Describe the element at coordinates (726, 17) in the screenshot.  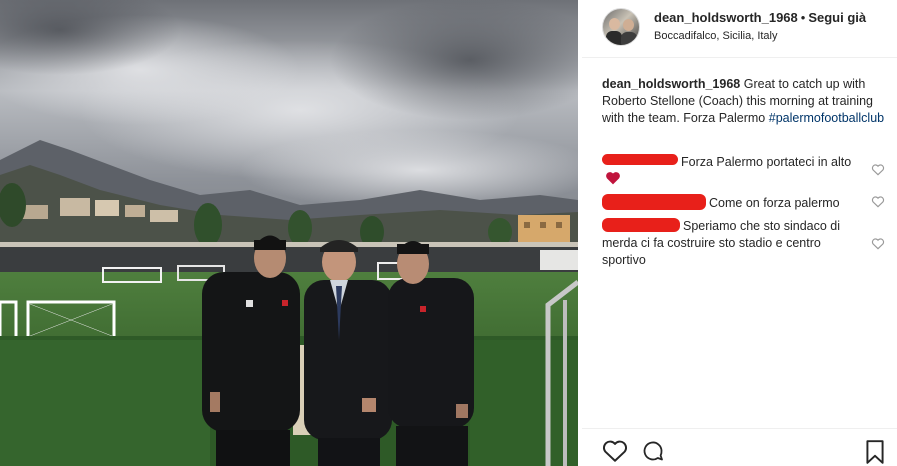
I see `header-username: dean_holdsworth_1968` at that location.